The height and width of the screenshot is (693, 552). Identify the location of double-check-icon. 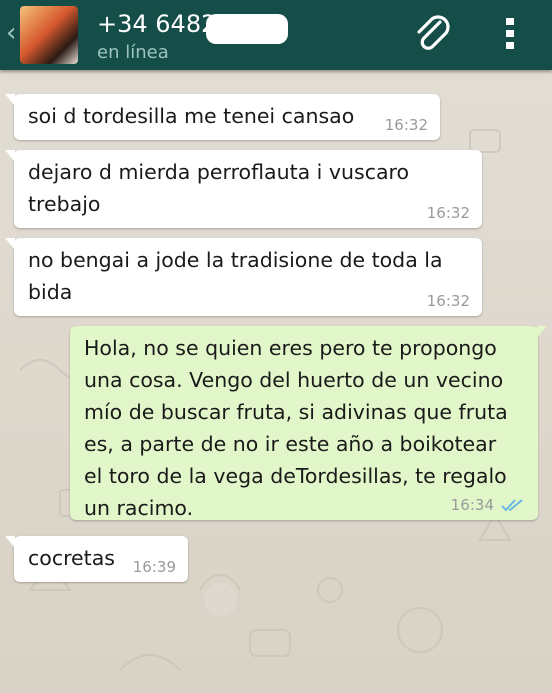
(512, 505).